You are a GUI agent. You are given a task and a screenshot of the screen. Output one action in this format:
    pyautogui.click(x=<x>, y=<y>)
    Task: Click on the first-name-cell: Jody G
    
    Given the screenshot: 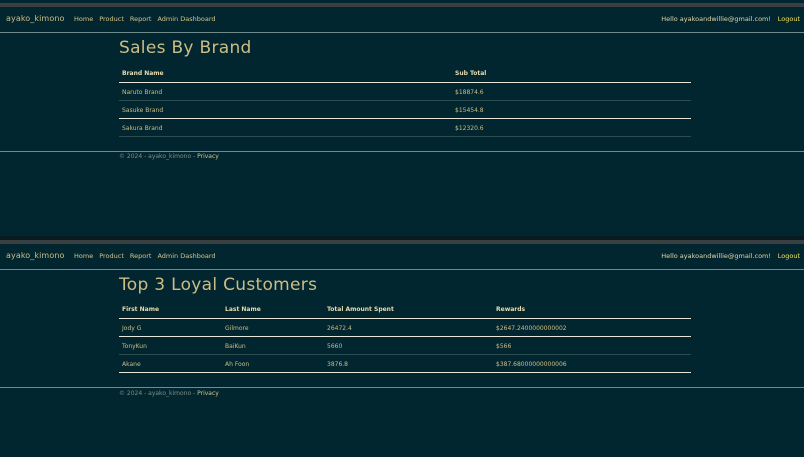 What is the action you would take?
    pyautogui.click(x=132, y=328)
    